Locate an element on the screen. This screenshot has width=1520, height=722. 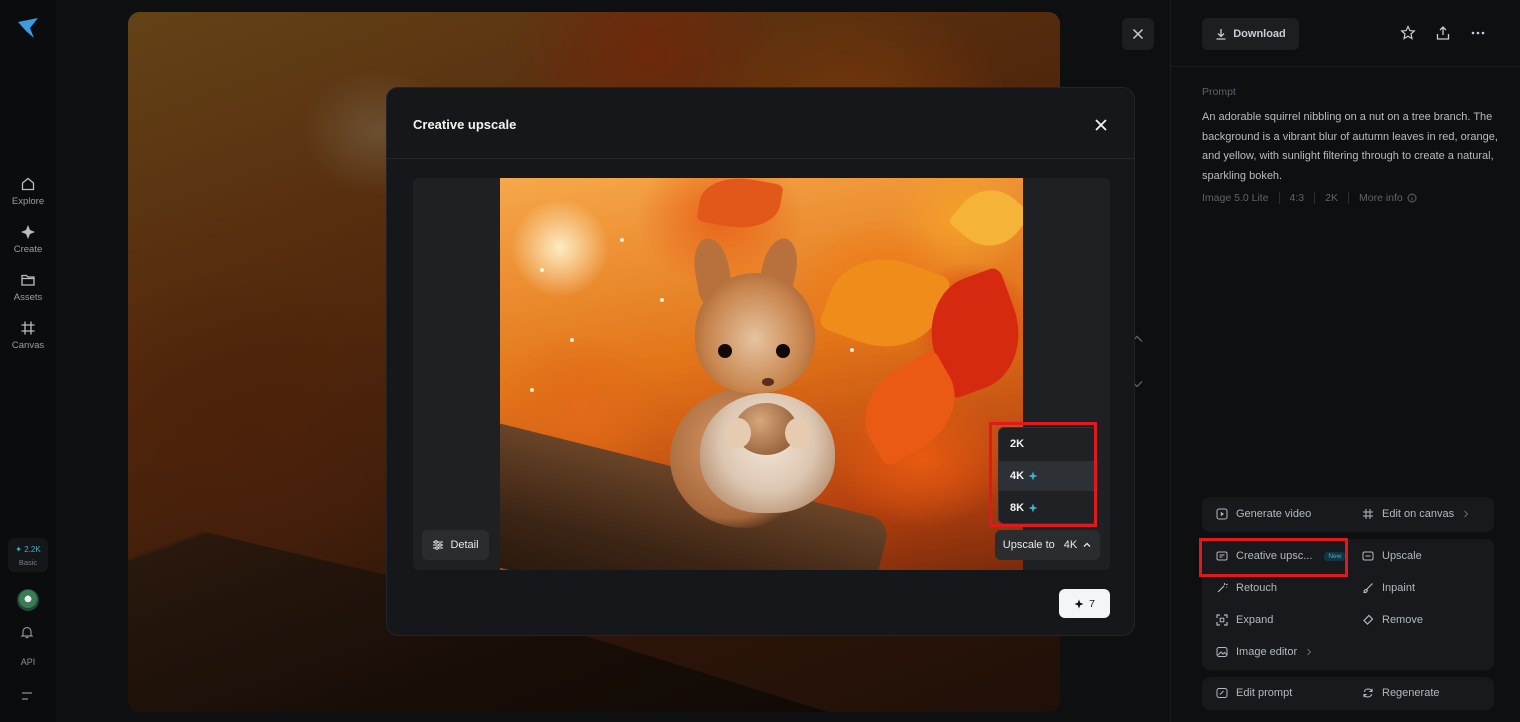
wand-icon is located at coordinates (1222, 588).